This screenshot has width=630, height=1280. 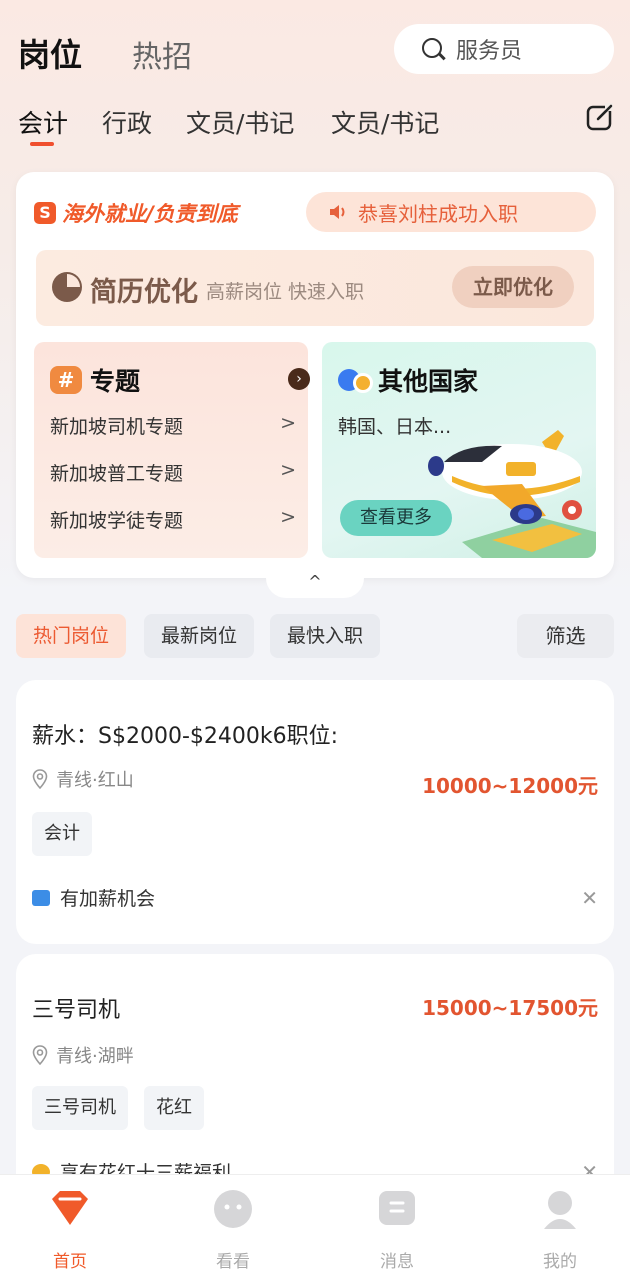 What do you see at coordinates (513, 287) in the screenshot?
I see `optimize-now-button: 立即优化` at bounding box center [513, 287].